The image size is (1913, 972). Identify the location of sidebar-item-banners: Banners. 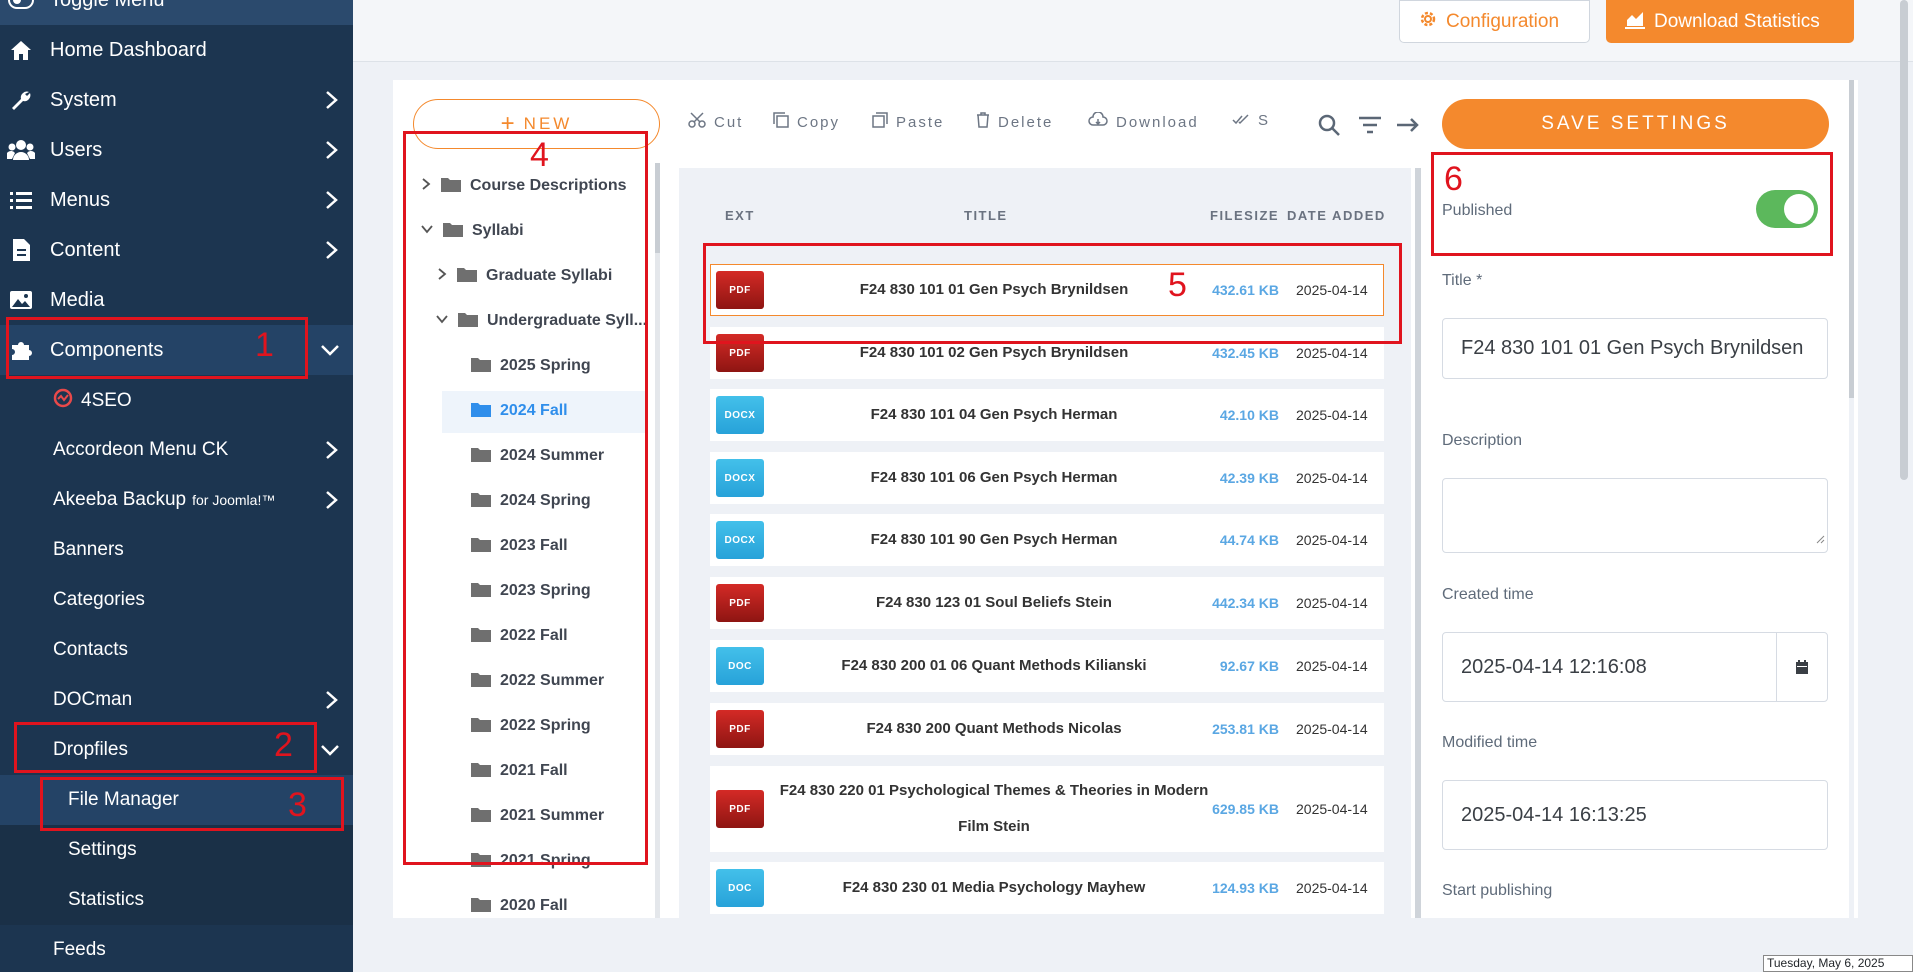
(176, 550).